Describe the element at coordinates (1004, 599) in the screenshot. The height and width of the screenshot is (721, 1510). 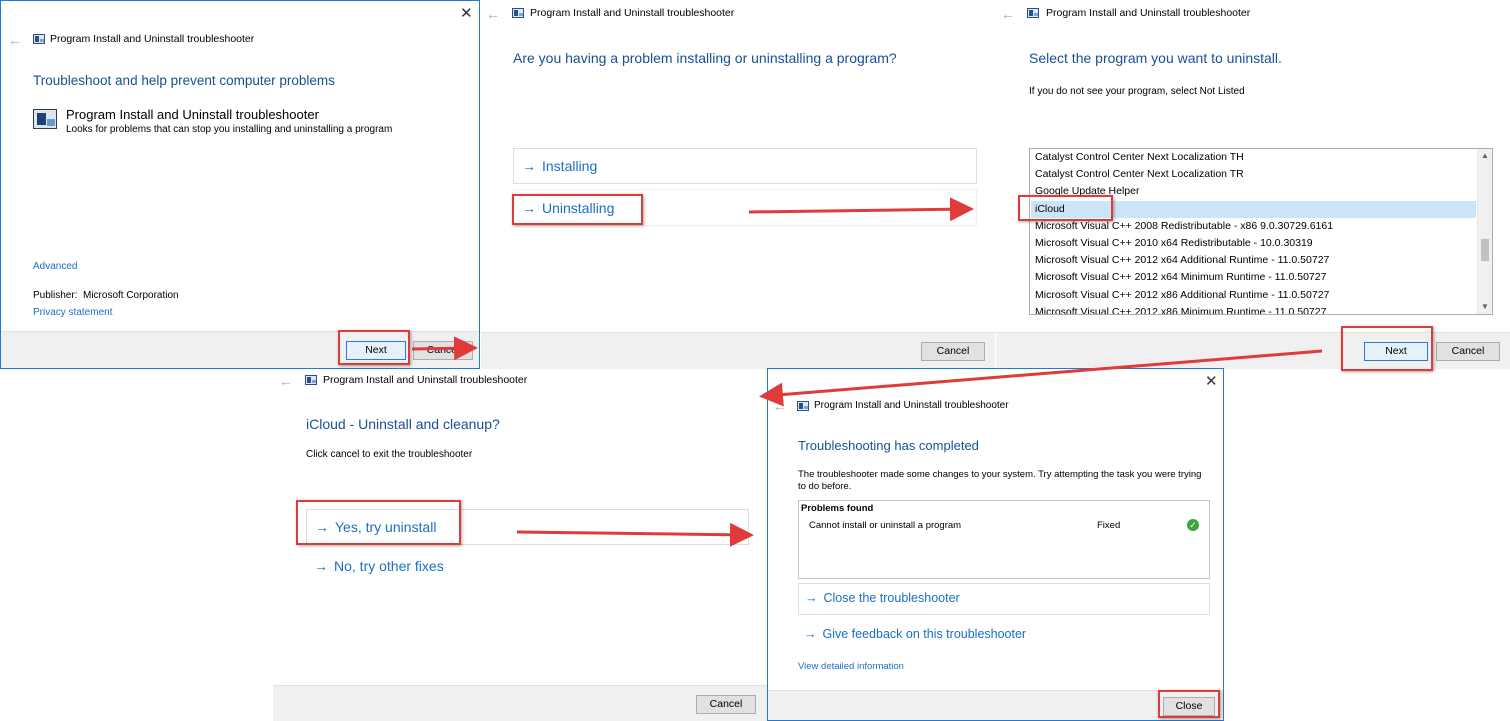
I see `close-troubleshooter-option: → Close the troubleshooter` at that location.